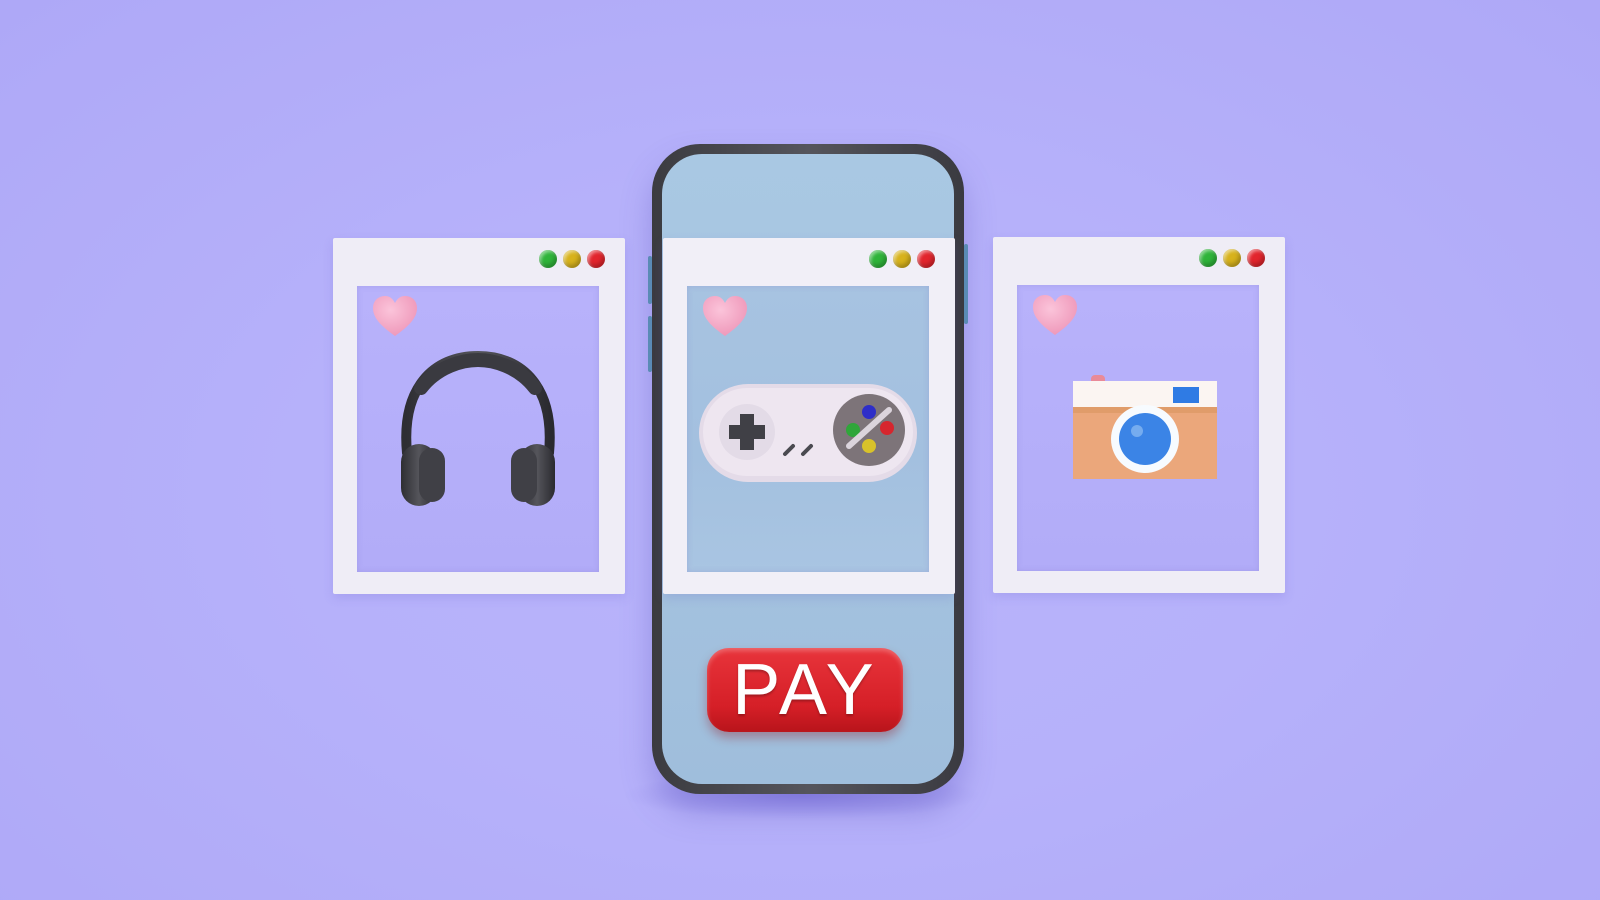 This screenshot has width=1600, height=900. What do you see at coordinates (808, 433) in the screenshot?
I see `gamepad-icon` at bounding box center [808, 433].